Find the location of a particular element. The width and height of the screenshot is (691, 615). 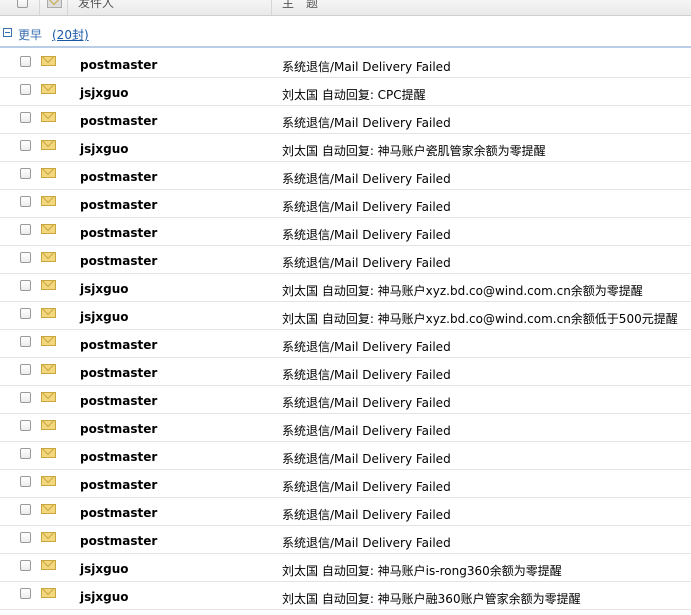

mail-row: jsjxguo 刘太国 自动回复: 神马账户融360账户管家余额为零提醒 is located at coordinates (345, 596).